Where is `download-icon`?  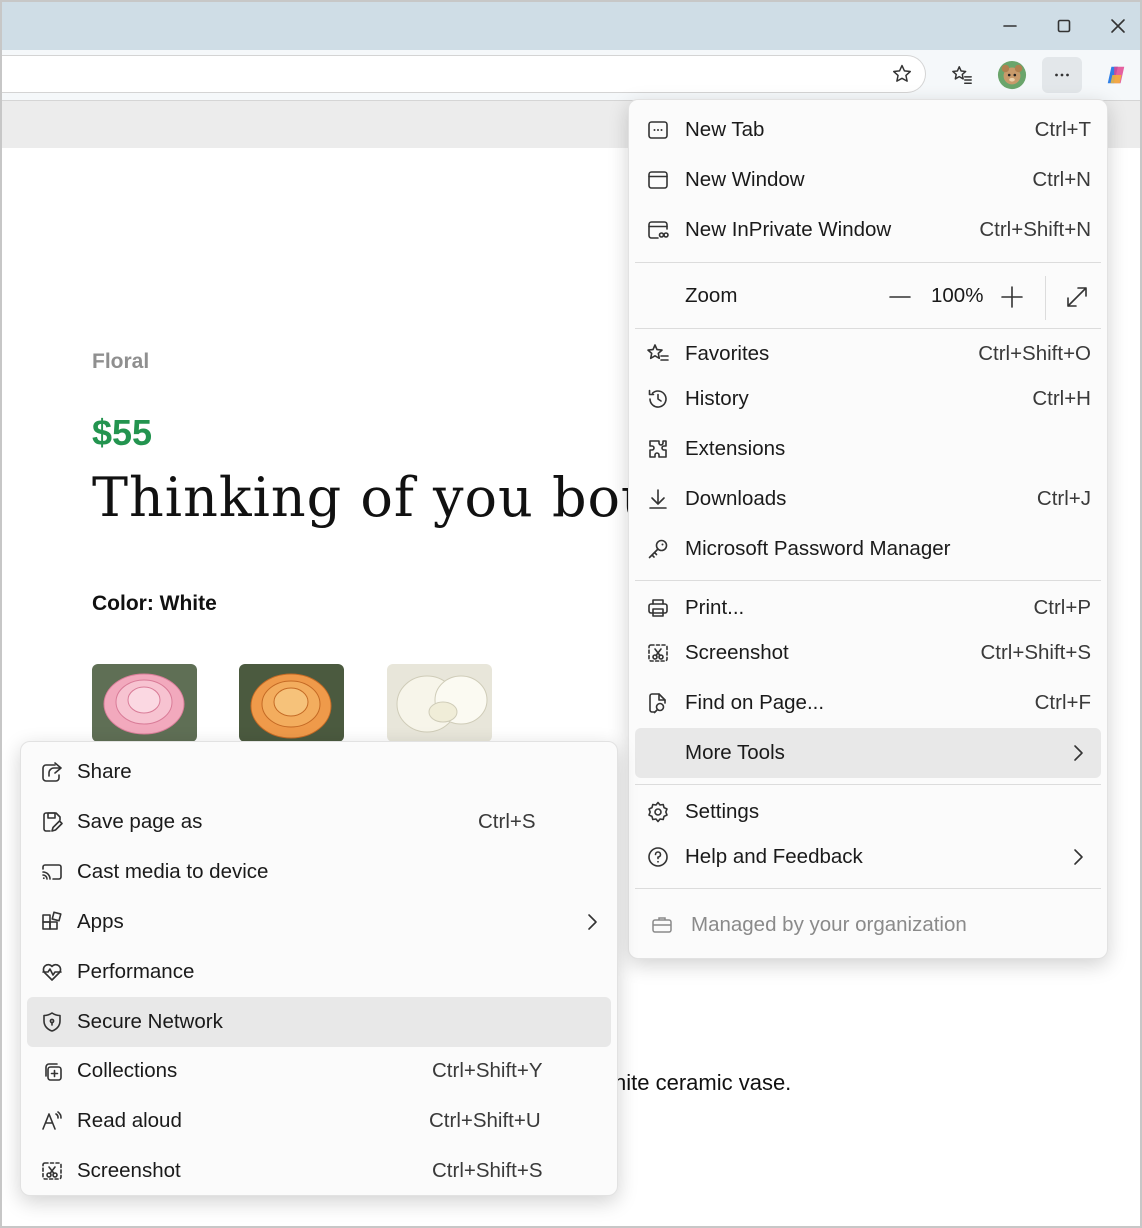 download-icon is located at coordinates (658, 499).